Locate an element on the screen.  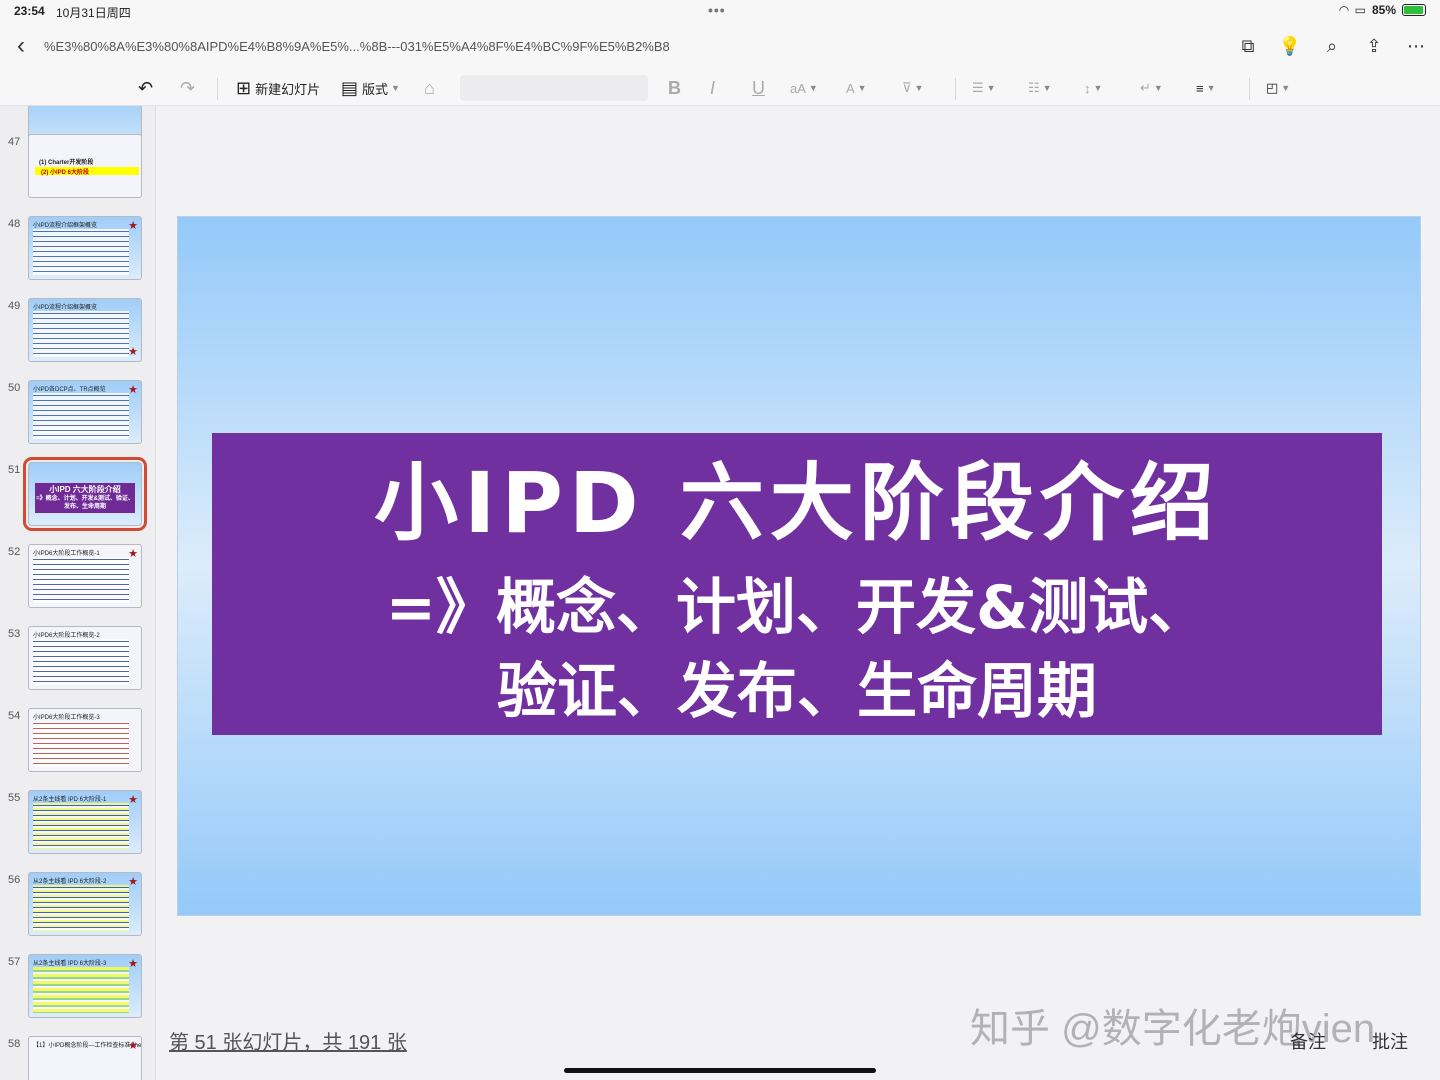
slide-number: 58 is located at coordinates (14, 1044).